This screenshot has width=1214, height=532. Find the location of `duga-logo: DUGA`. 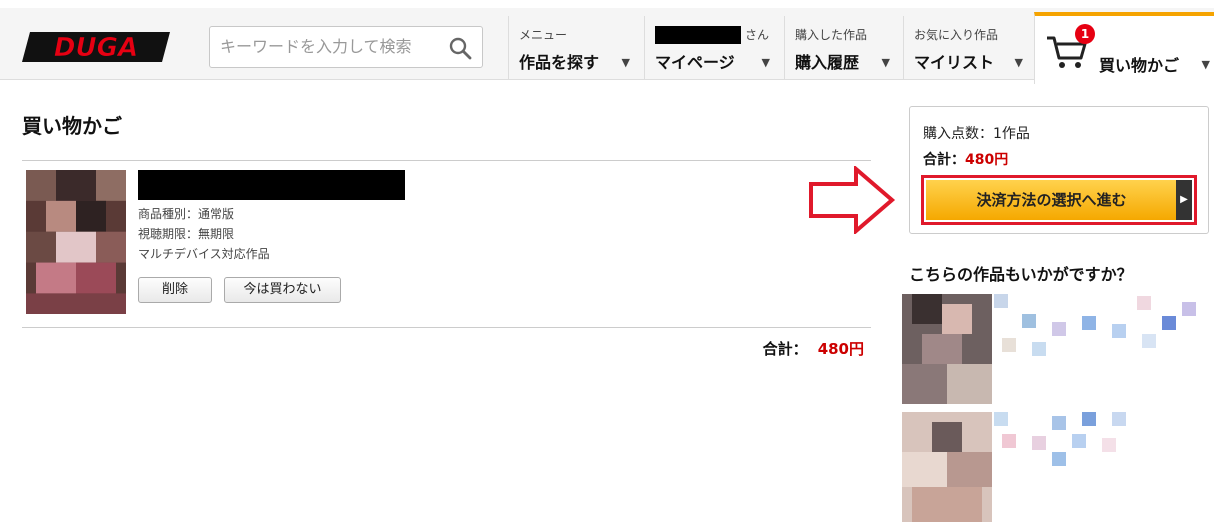

duga-logo: DUGA is located at coordinates (97, 47).